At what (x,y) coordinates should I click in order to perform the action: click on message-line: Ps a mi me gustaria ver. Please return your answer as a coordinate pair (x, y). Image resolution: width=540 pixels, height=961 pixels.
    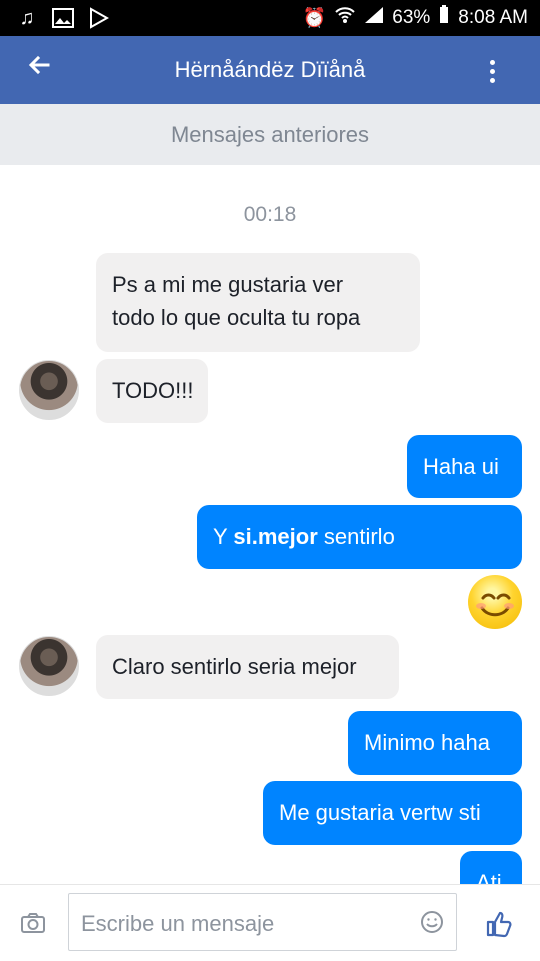
    Looking at the image, I should click on (228, 284).